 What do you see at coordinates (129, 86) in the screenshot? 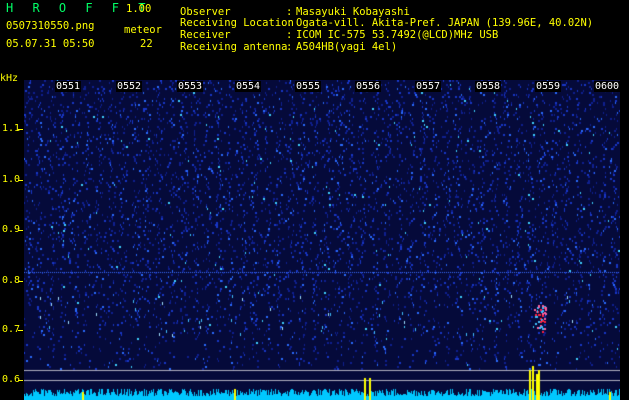
I see `time-label: 0552` at bounding box center [129, 86].